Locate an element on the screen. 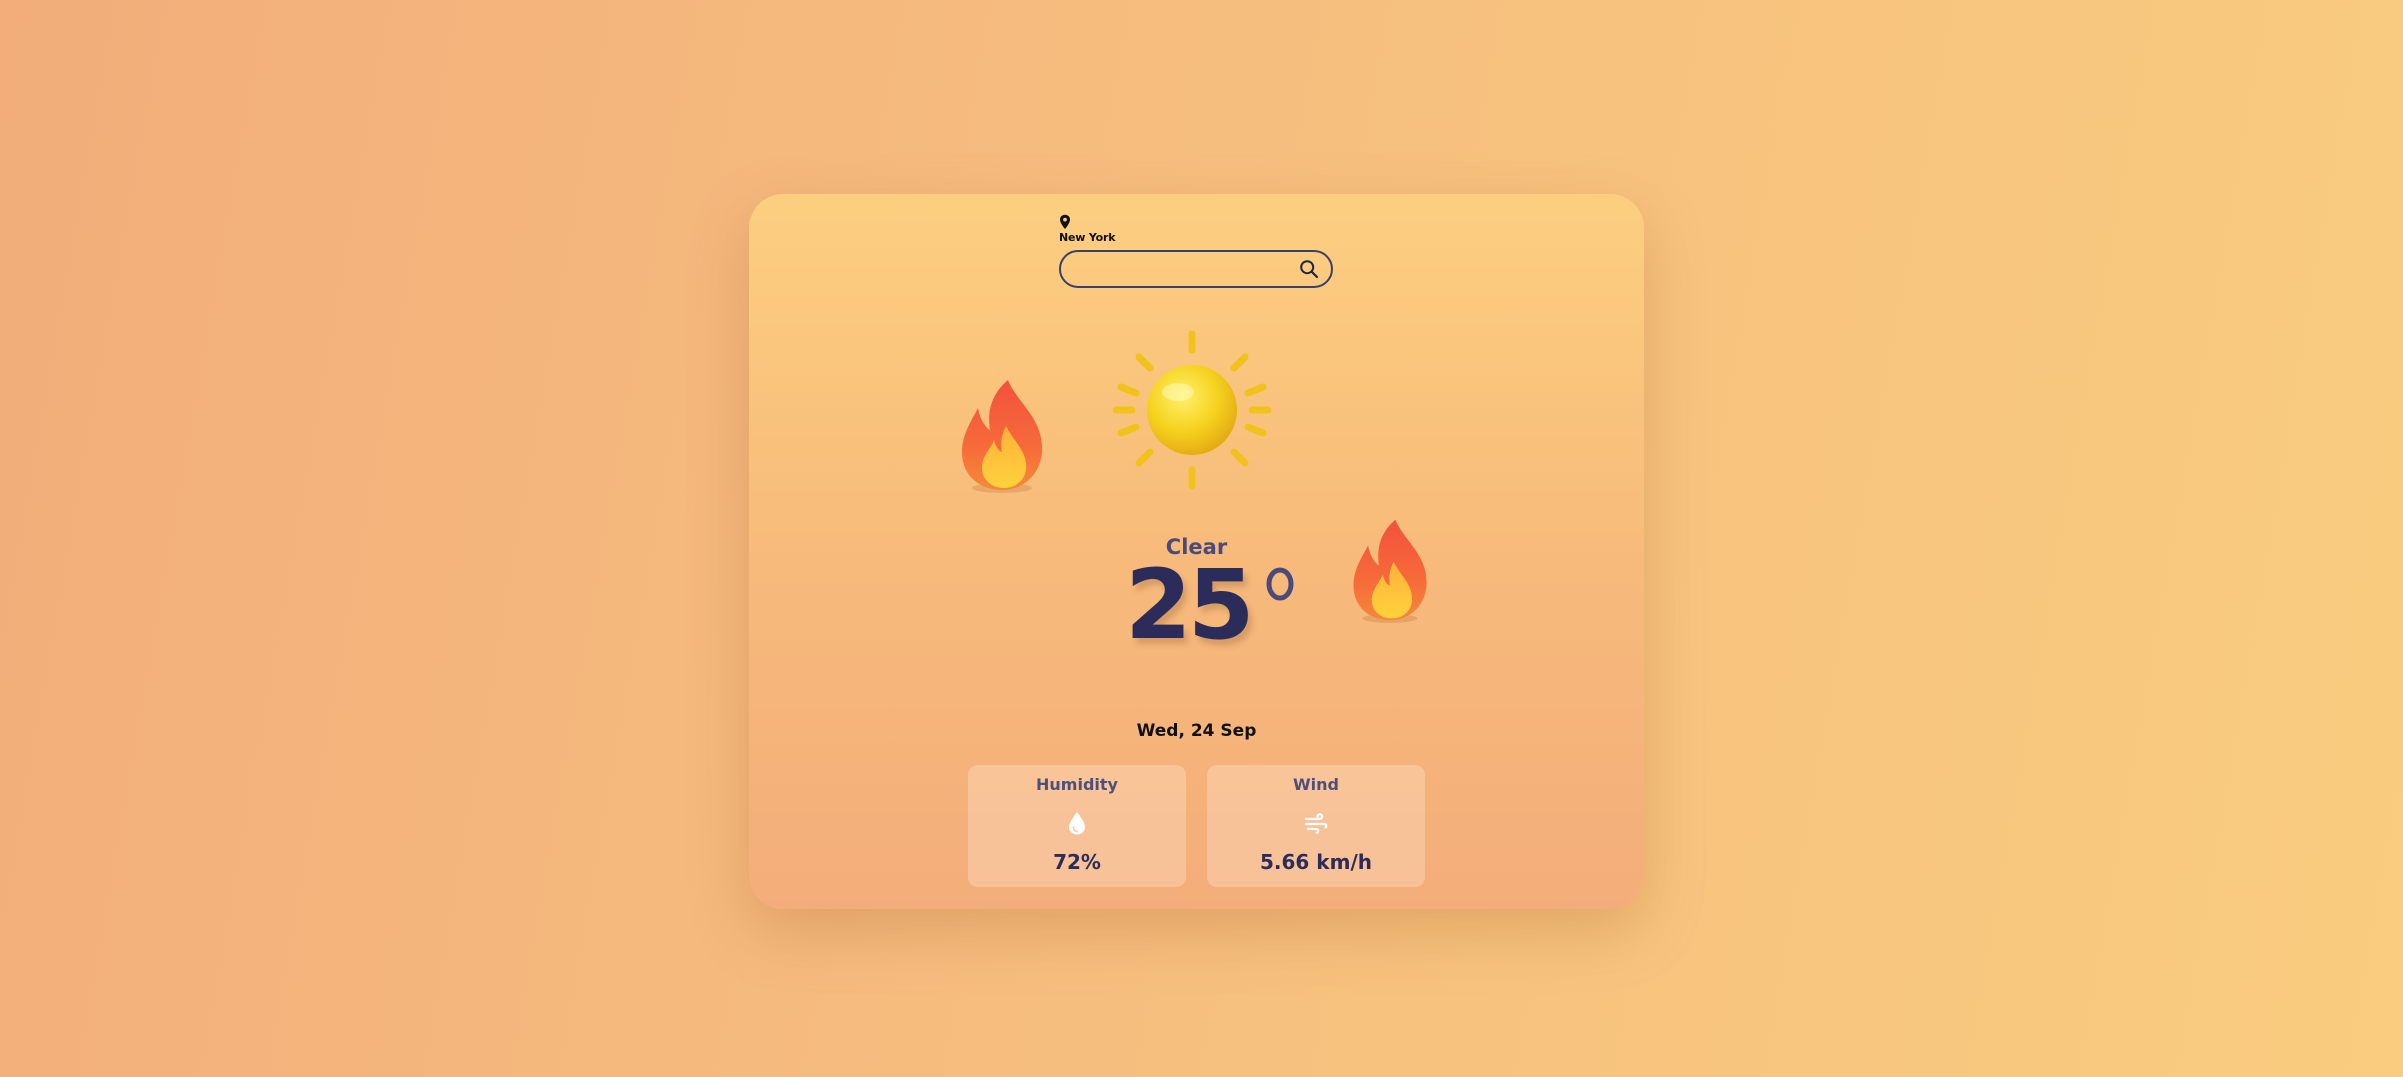  wind-card: Wind 5.66 km/h is located at coordinates (1316, 826).